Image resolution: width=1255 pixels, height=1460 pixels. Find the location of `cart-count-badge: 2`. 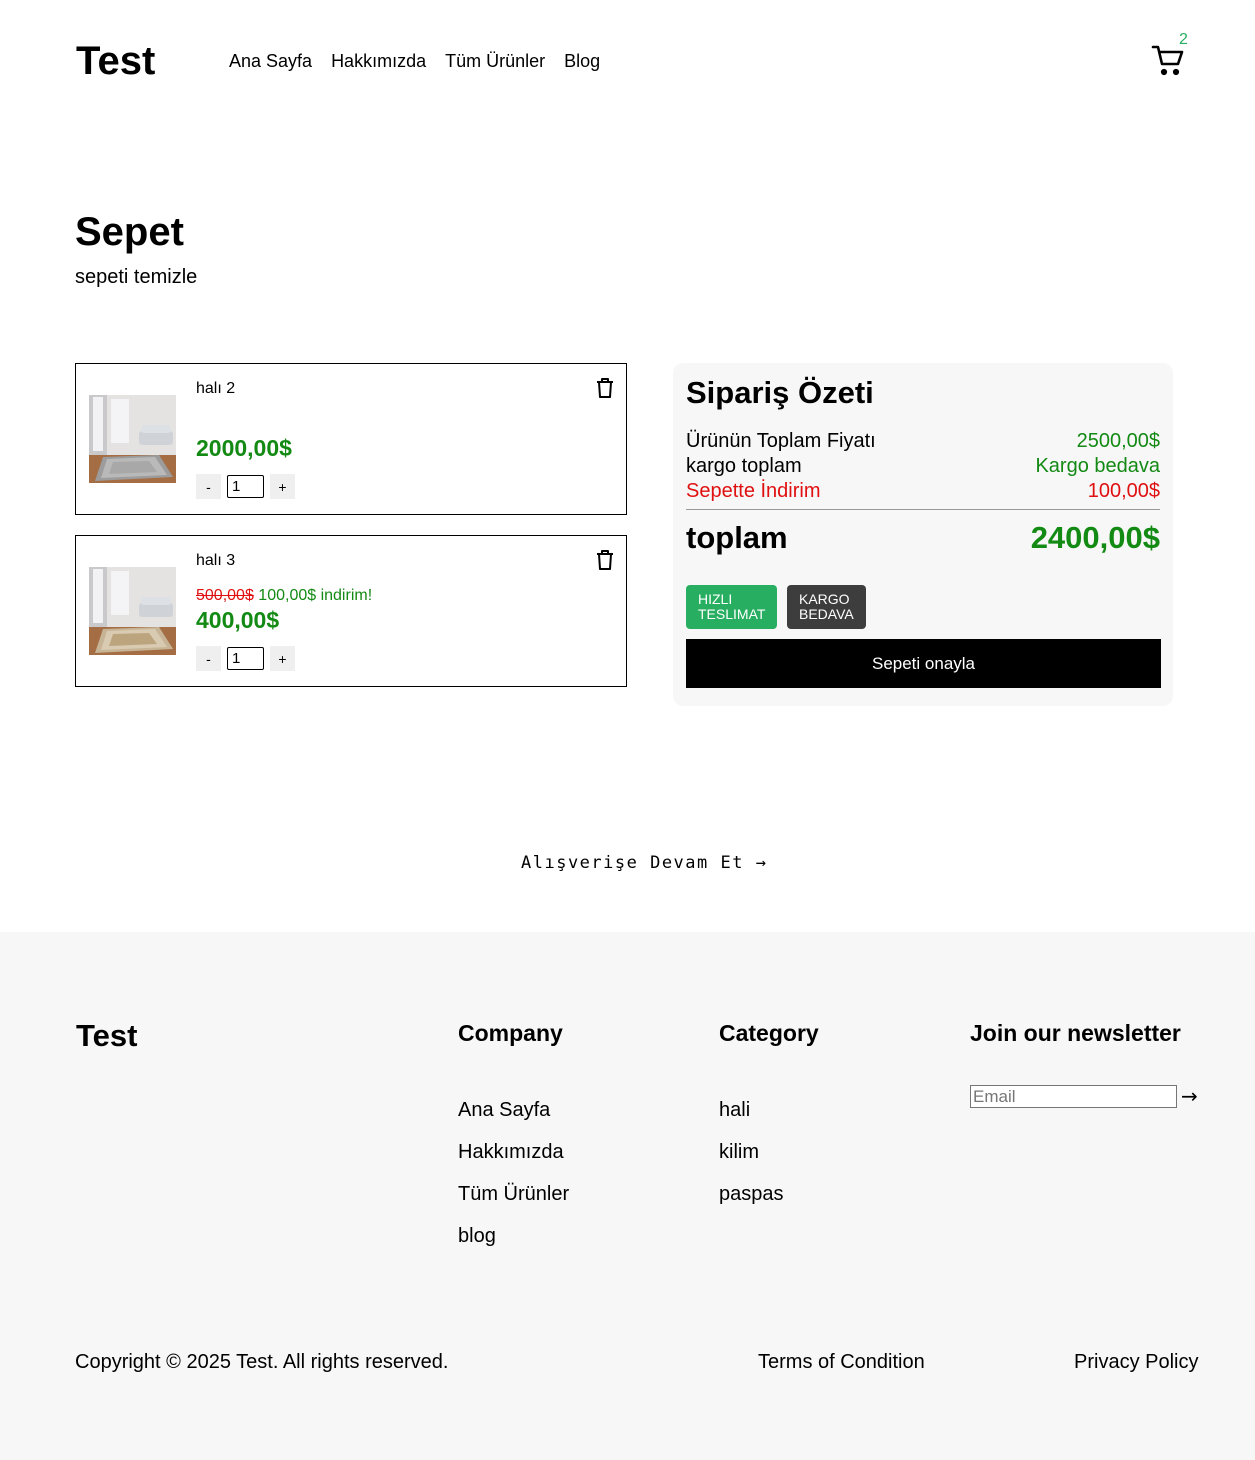

cart-count-badge: 2 is located at coordinates (1183, 39).